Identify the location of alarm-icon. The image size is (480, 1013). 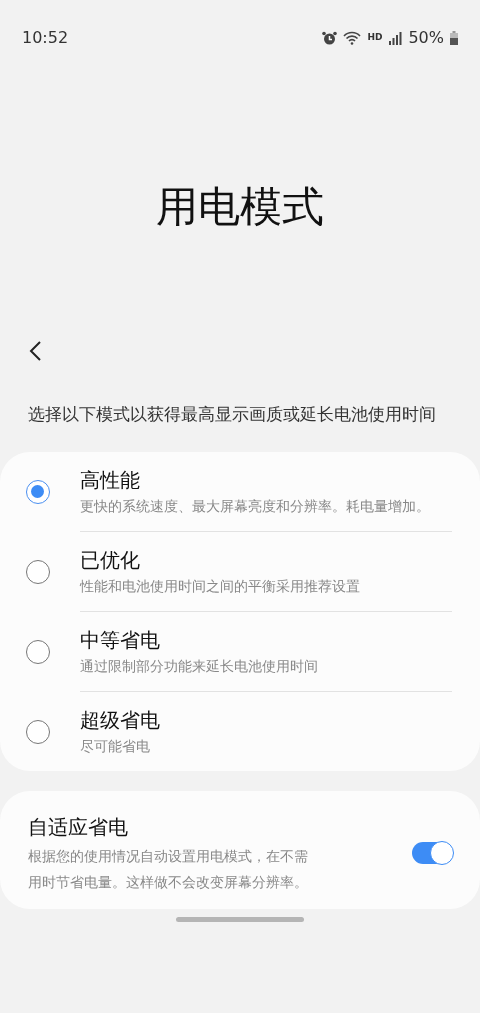
(330, 38).